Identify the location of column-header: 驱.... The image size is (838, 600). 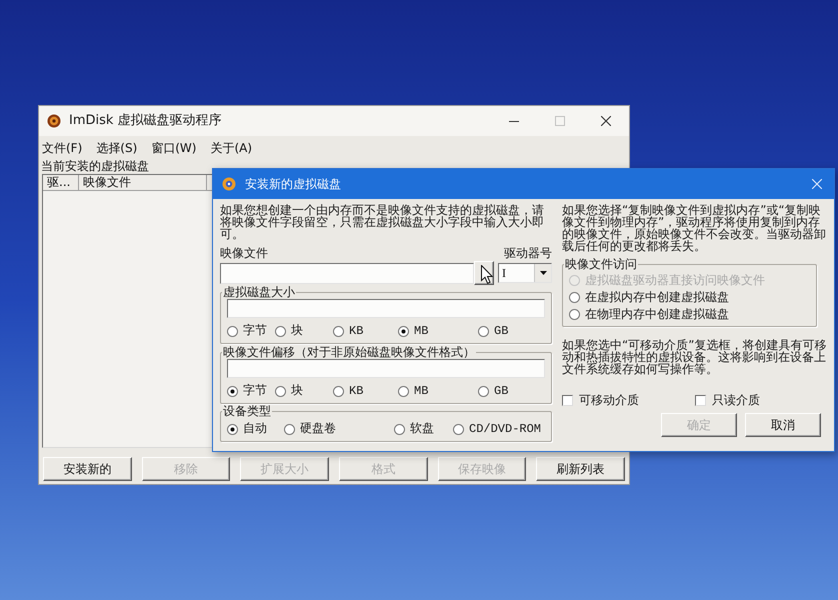
(61, 182).